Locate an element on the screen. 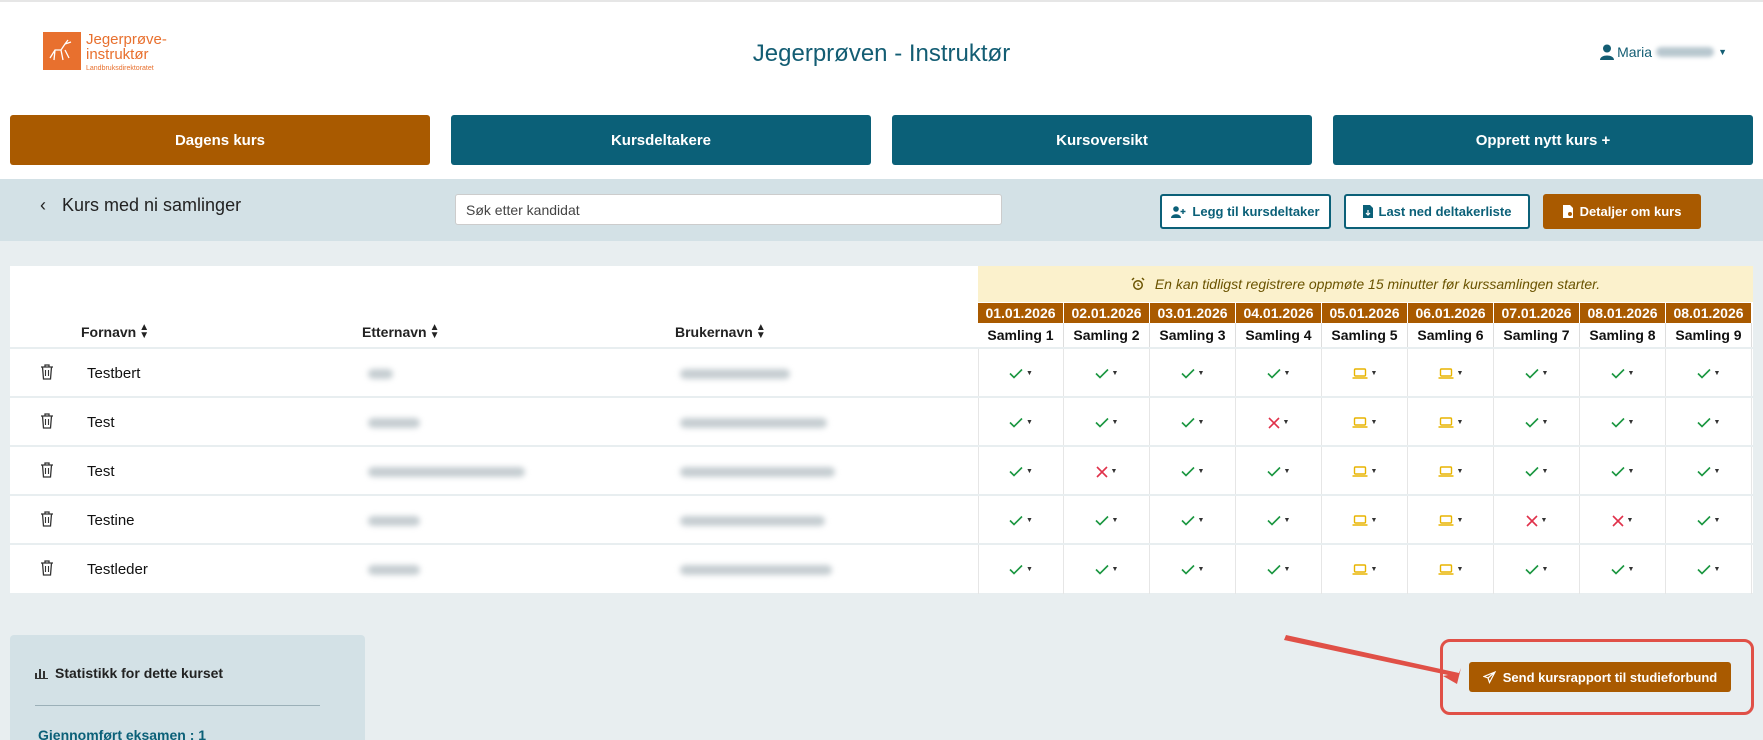 The height and width of the screenshot is (740, 1763). add-user-icon is located at coordinates (1178, 211).